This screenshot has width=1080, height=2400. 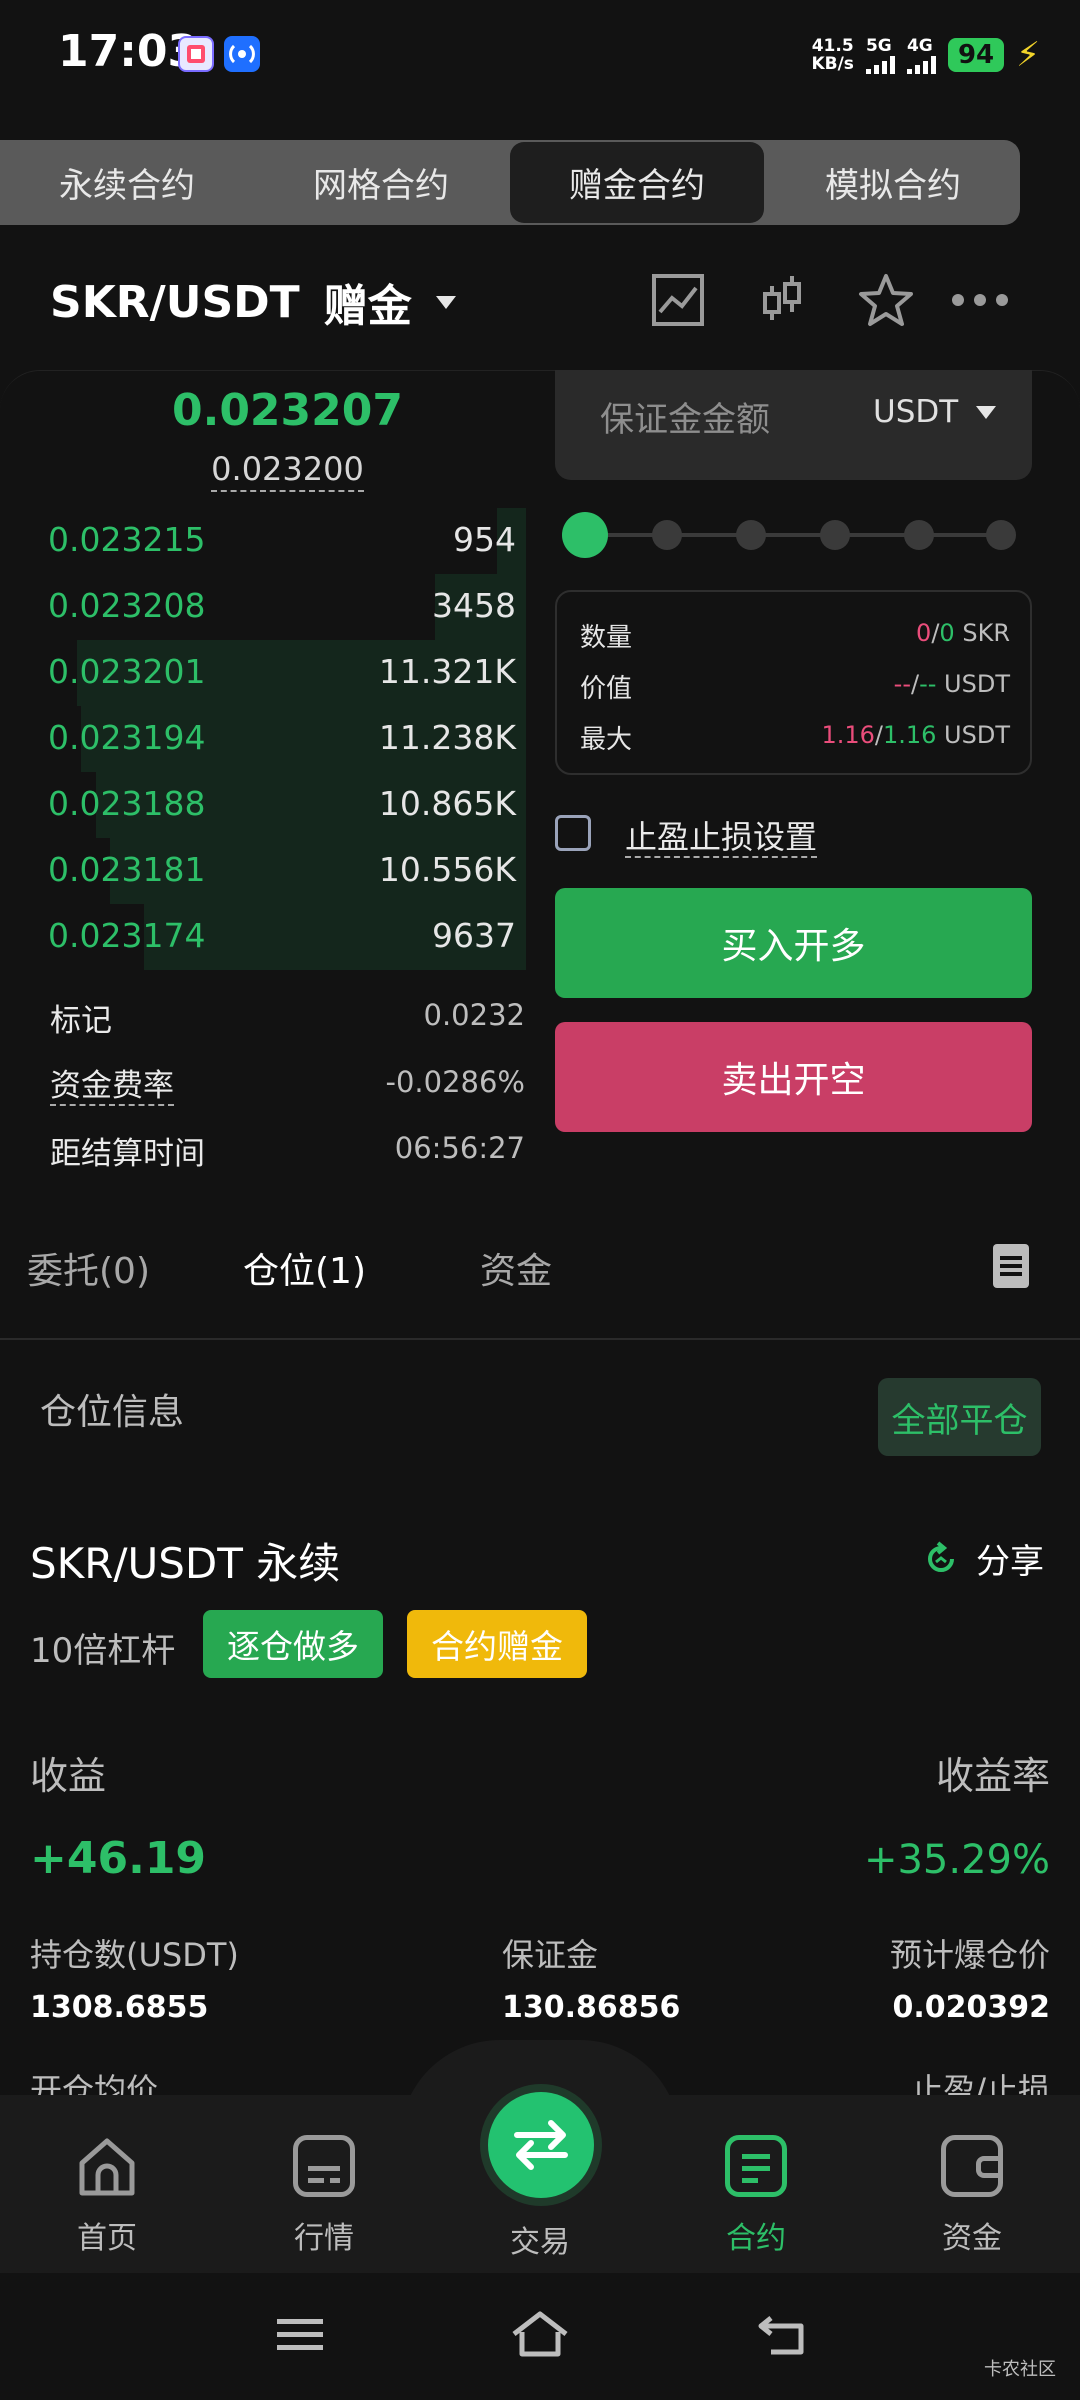 What do you see at coordinates (196, 54) in the screenshot?
I see `sticker-app-icon` at bounding box center [196, 54].